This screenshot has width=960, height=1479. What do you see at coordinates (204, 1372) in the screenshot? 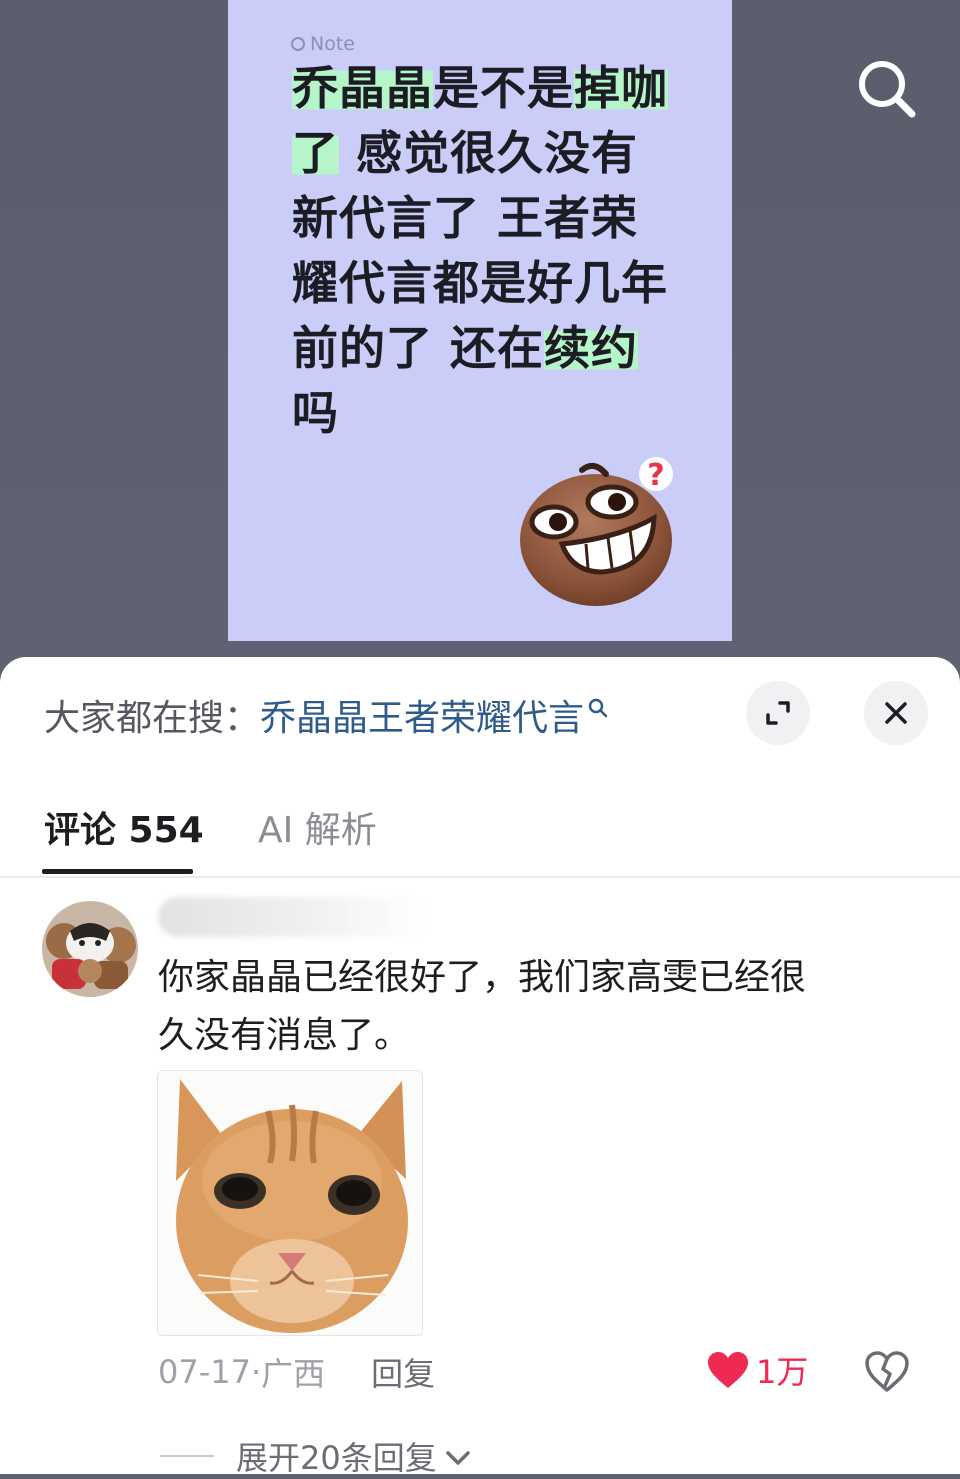
I see `comment-date: 07-17` at bounding box center [204, 1372].